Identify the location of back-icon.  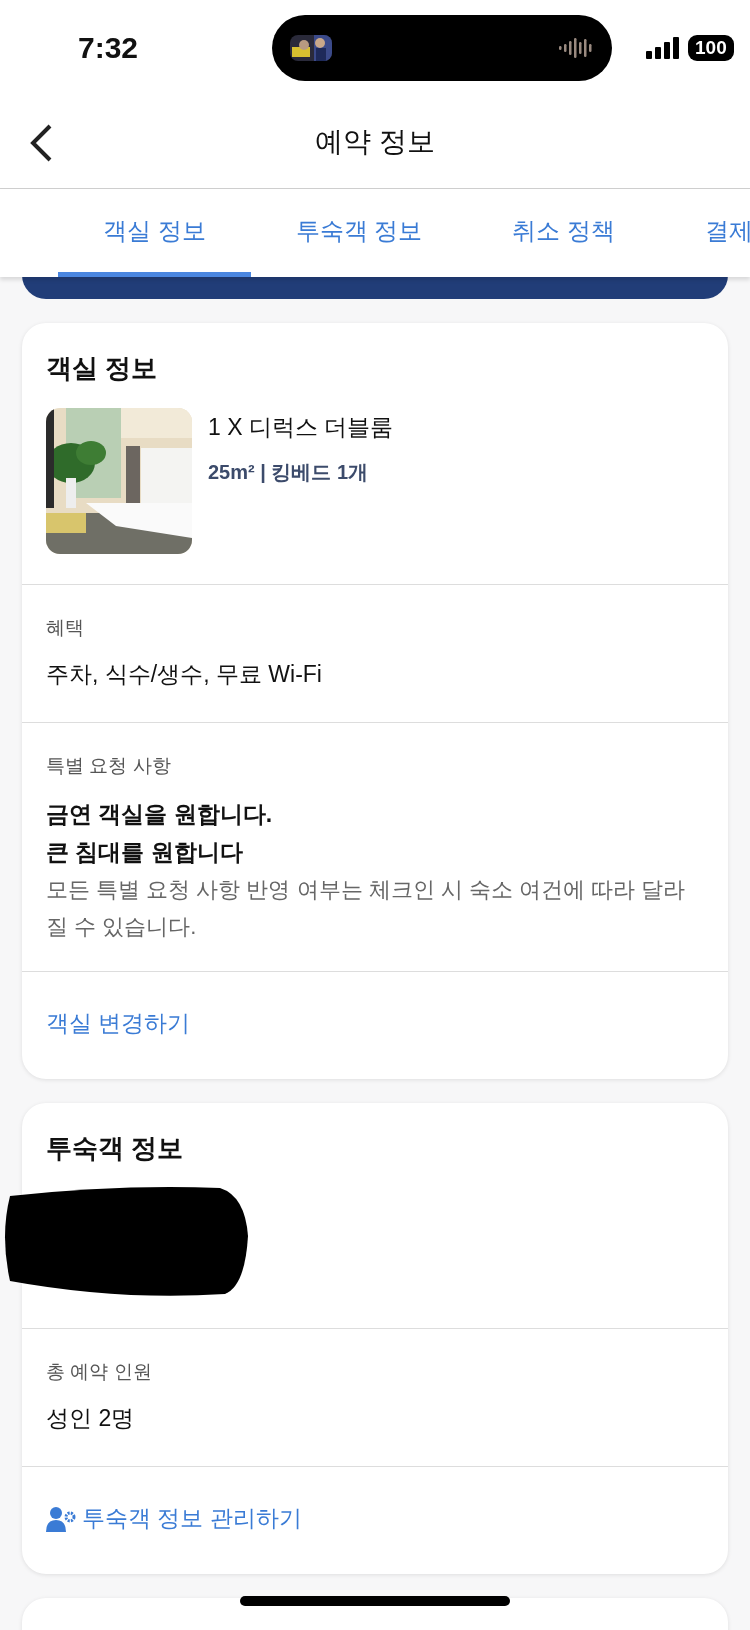
(41, 143).